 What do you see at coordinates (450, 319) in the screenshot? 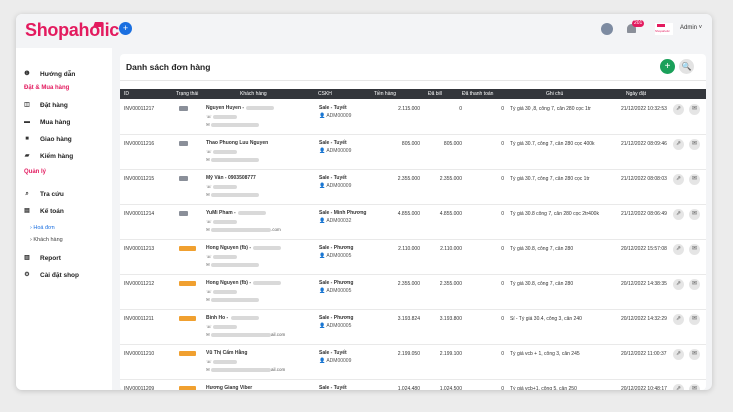
I see `billed: 3.193.800` at bounding box center [450, 319].